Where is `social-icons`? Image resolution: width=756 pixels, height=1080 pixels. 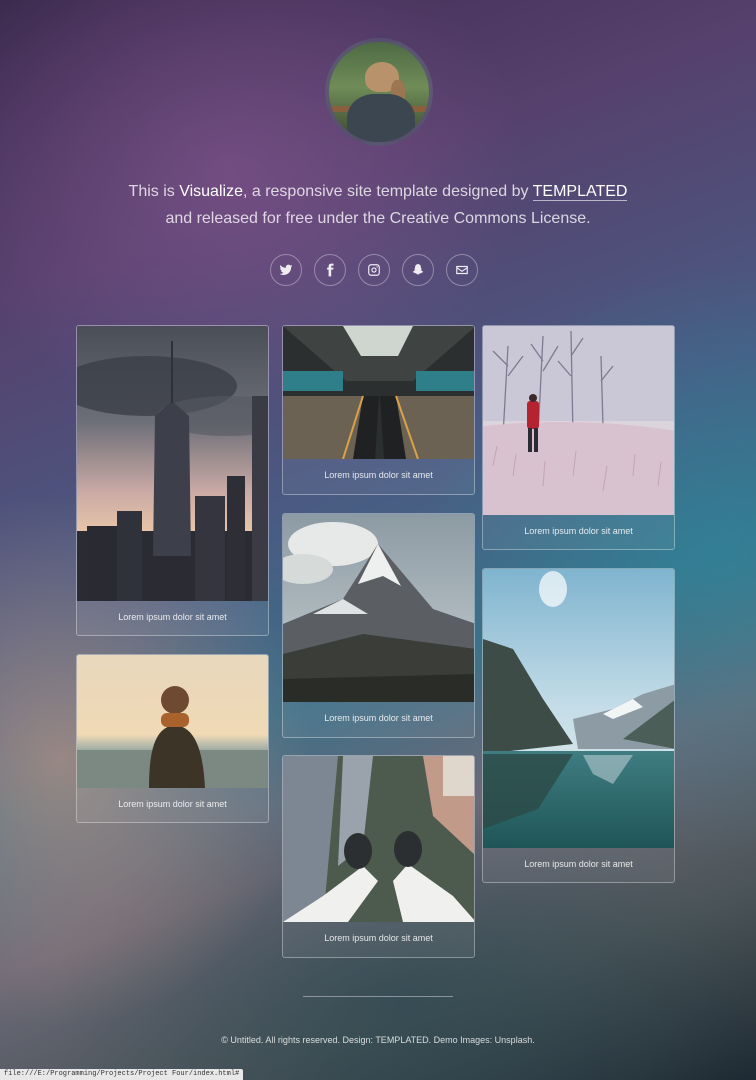
social-icons is located at coordinates (374, 270).